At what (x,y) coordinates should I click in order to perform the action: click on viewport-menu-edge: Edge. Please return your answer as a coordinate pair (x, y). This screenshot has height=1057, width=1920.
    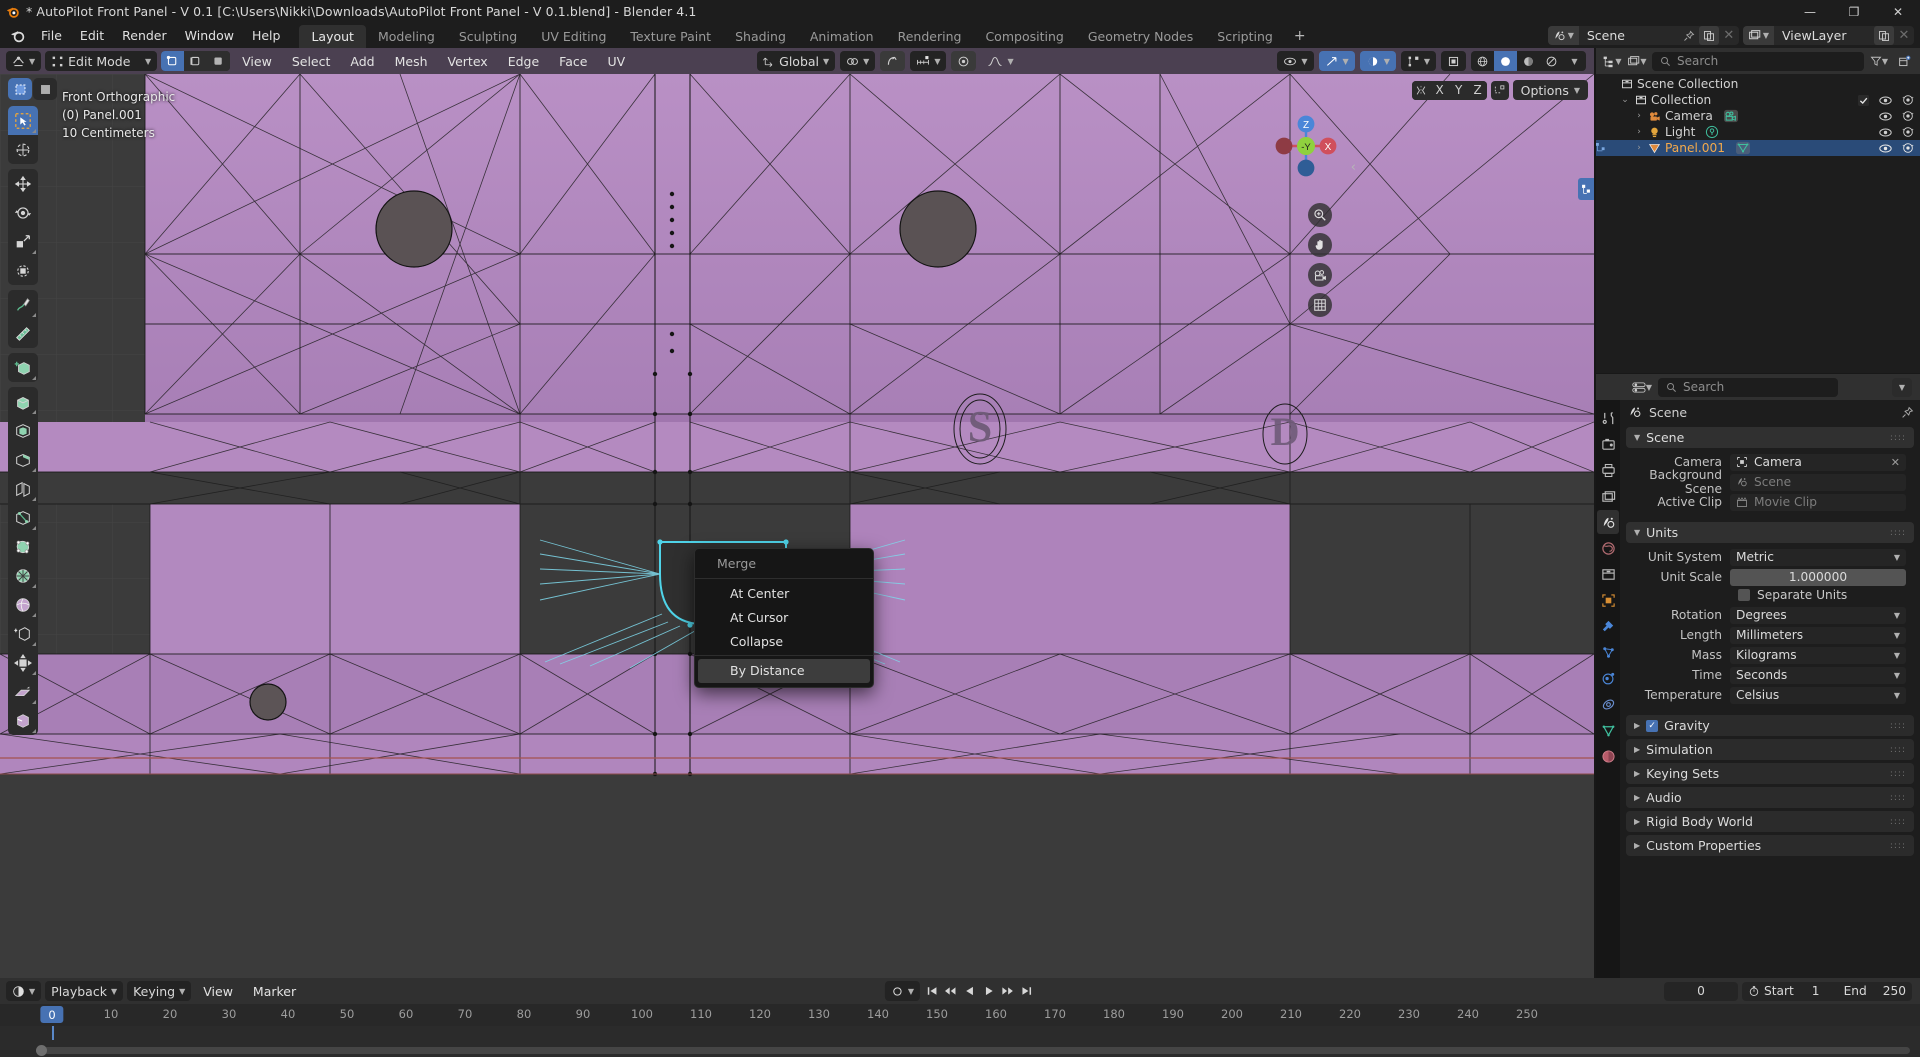
    Looking at the image, I should click on (523, 61).